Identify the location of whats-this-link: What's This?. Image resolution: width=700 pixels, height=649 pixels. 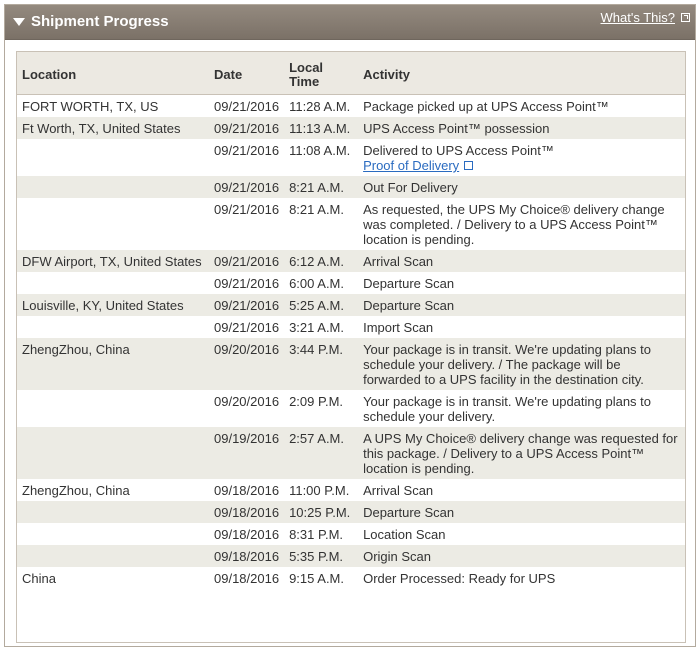
(638, 17).